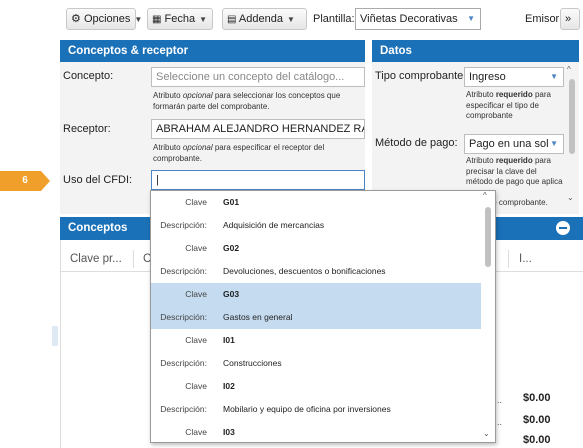  What do you see at coordinates (229, 386) in the screenshot?
I see `option-code: I02` at bounding box center [229, 386].